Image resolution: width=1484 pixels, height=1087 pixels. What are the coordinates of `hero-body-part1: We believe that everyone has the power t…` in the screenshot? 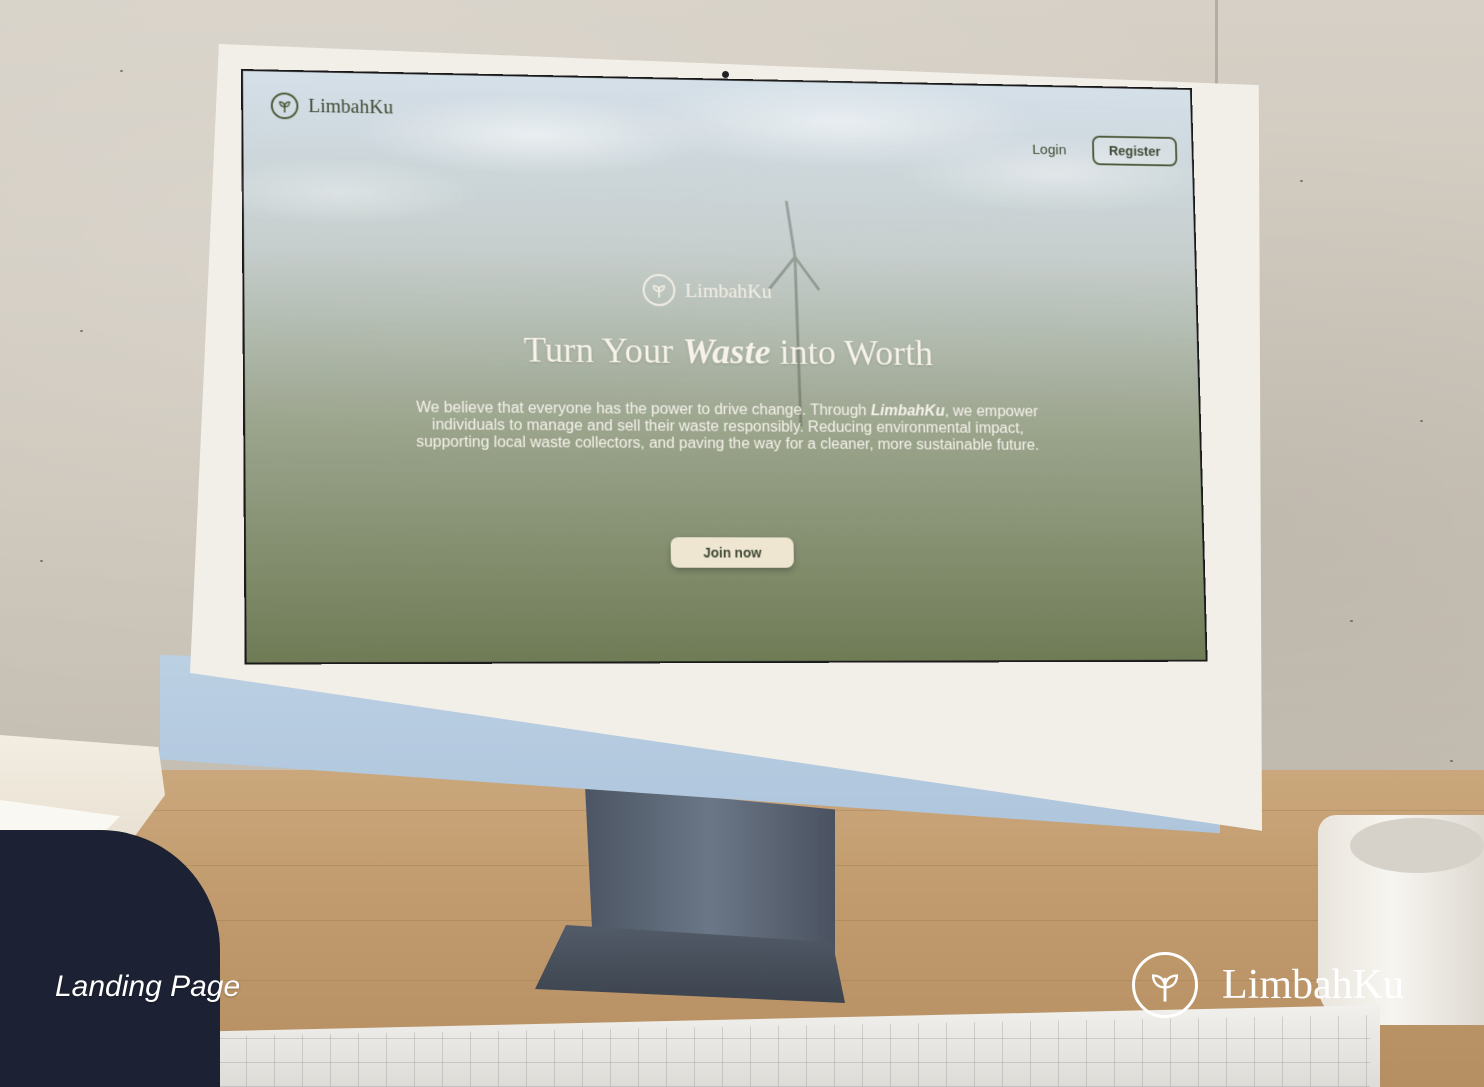 It's located at (643, 409).